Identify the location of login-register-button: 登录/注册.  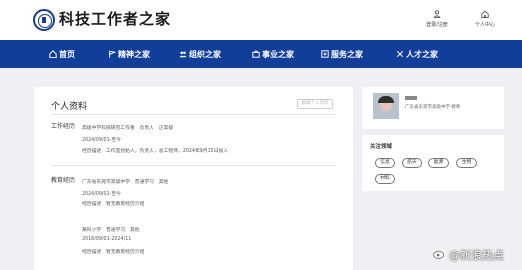
(437, 19).